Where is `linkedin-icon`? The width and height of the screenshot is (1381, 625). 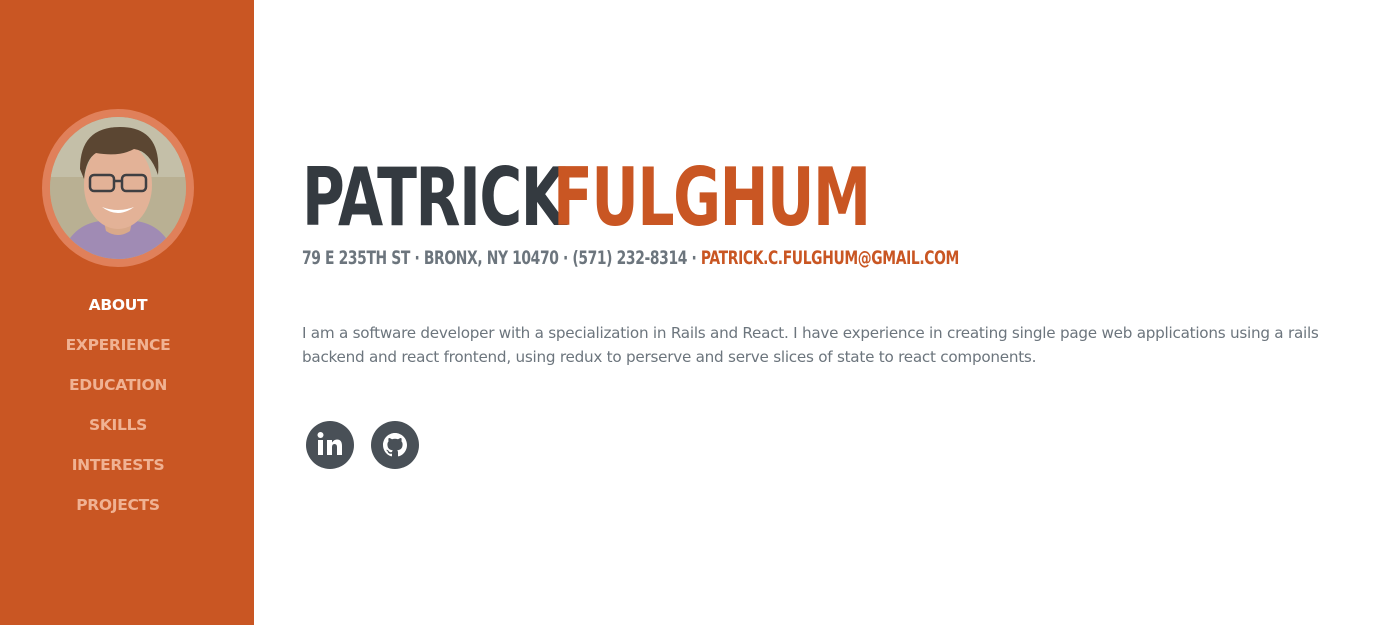
linkedin-icon is located at coordinates (329, 443).